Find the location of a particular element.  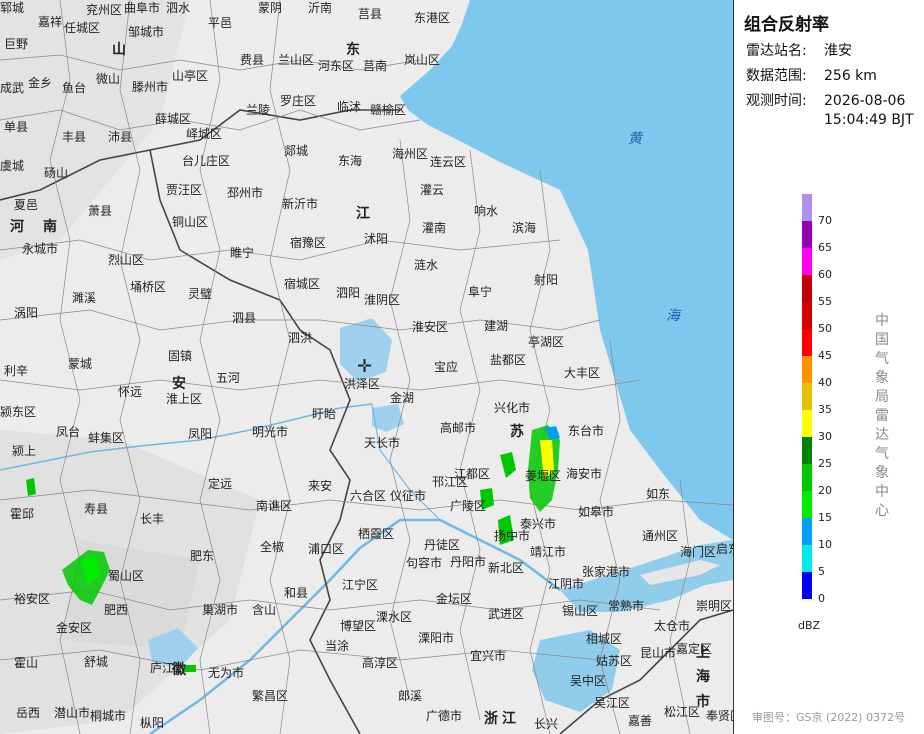

place-label: 怀远 is located at coordinates (130, 392).